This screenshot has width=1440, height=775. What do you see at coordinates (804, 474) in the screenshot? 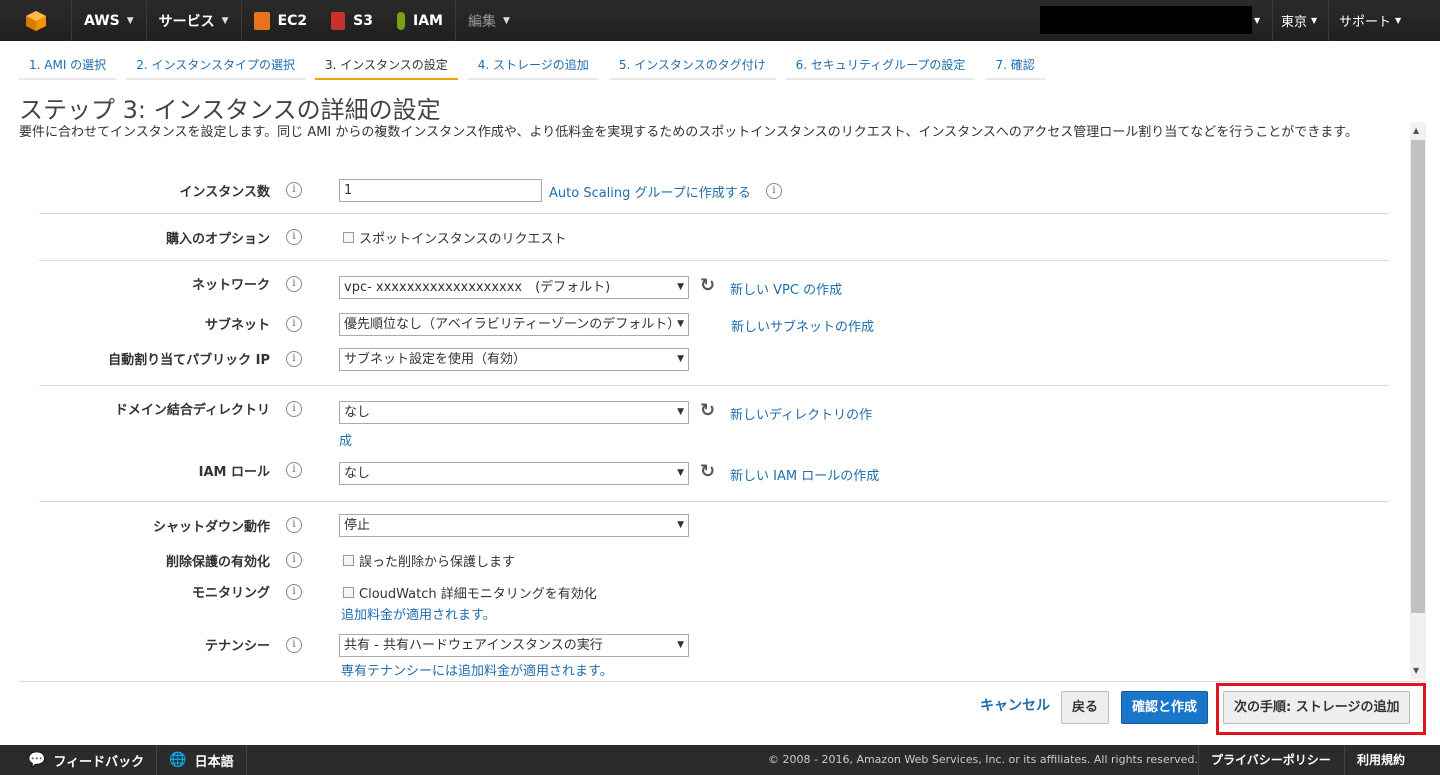
I see `create-iam-role-link: 新しい IAM ロールの作成` at bounding box center [804, 474].